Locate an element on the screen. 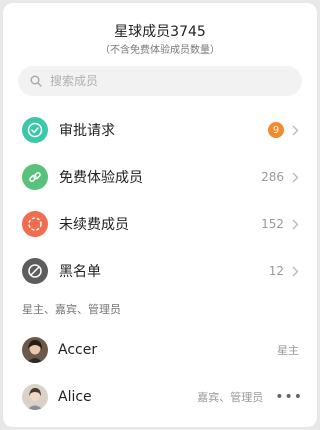 Image resolution: width=320 pixels, height=430 pixels. member-name: Accer is located at coordinates (78, 350).